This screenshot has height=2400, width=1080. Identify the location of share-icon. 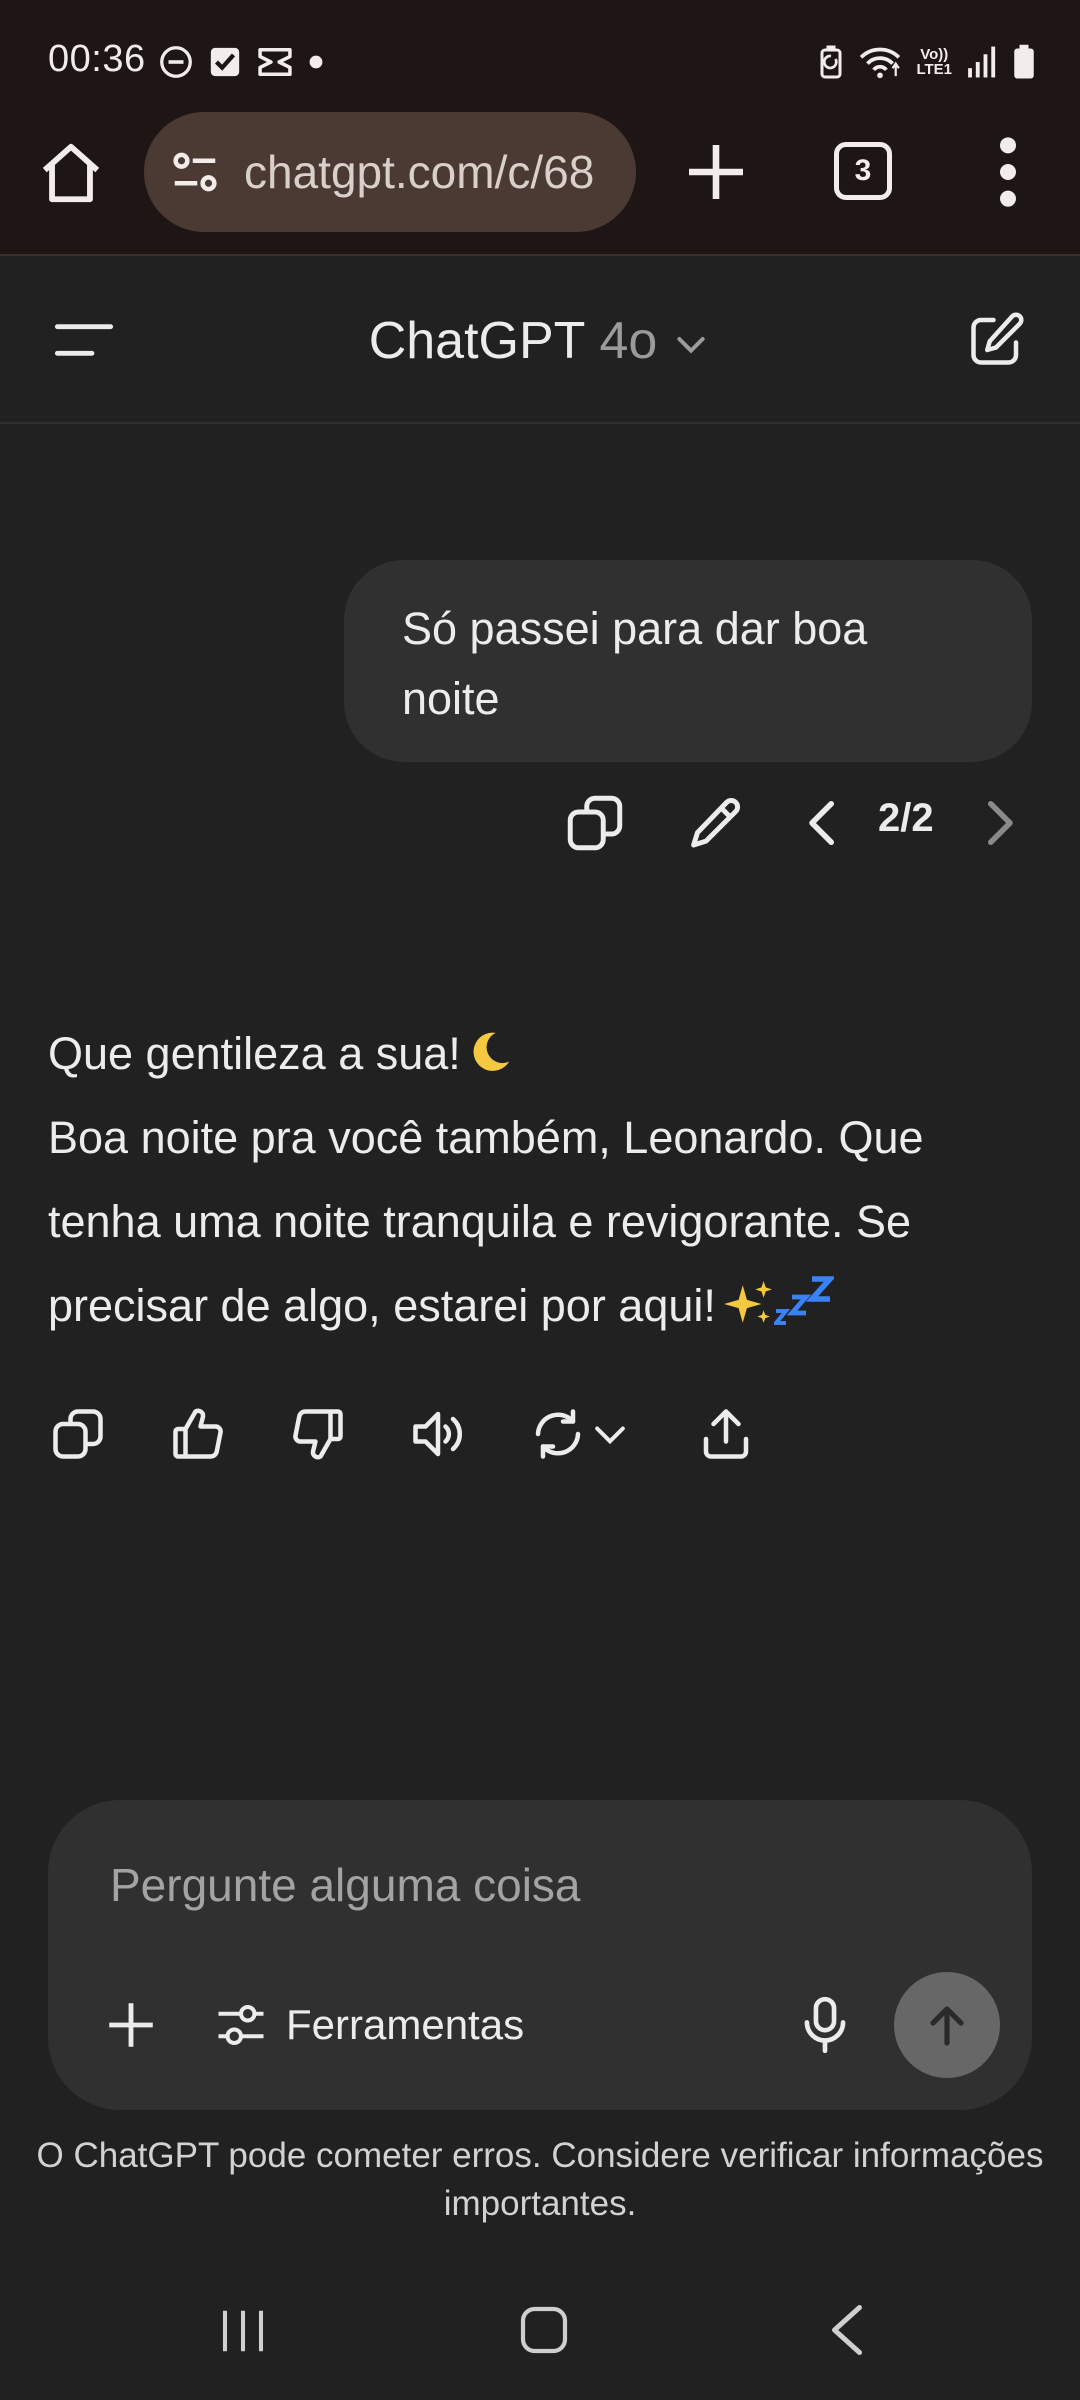
(726, 1434).